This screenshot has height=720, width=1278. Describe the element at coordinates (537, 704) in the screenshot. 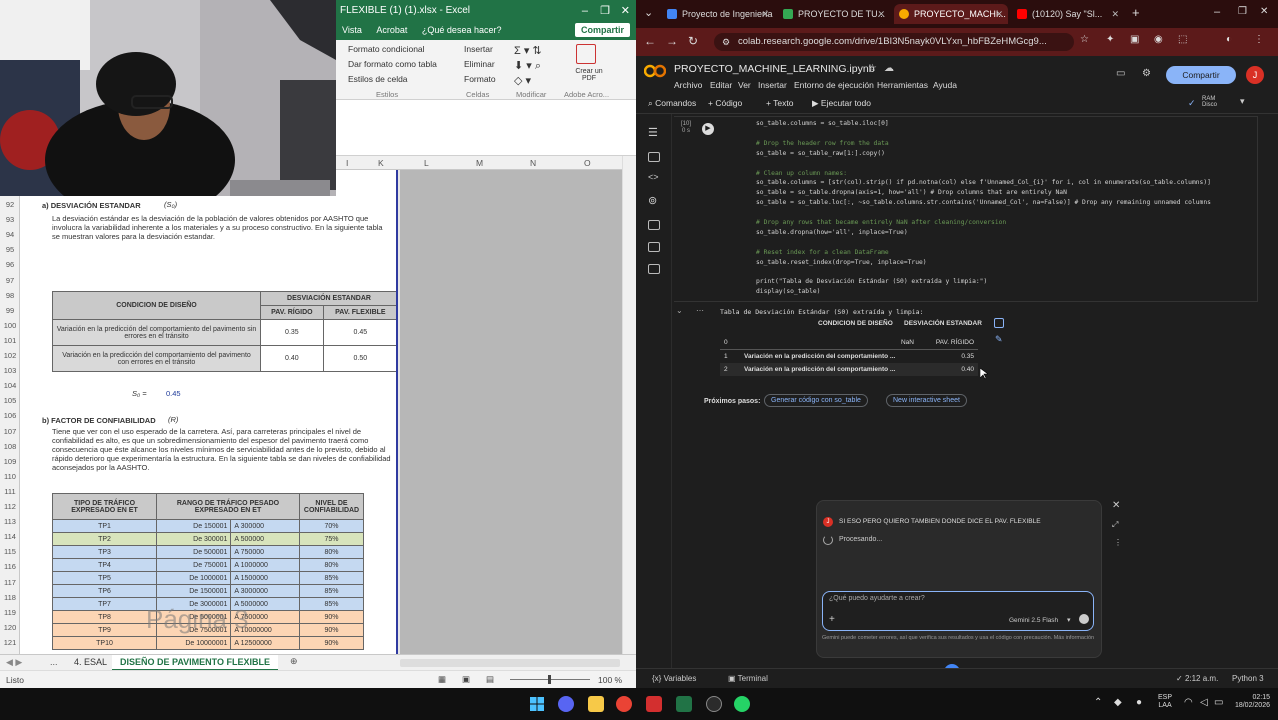

I see `windows-start-icon` at that location.